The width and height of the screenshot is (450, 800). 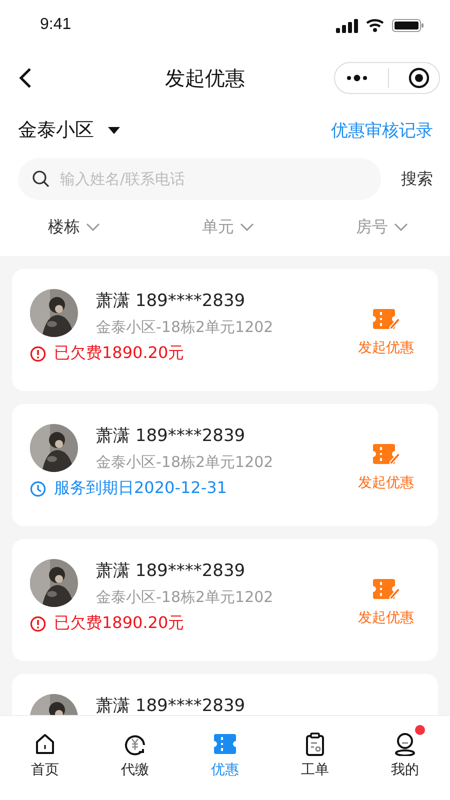 I want to click on user-icon, so click(x=405, y=744).